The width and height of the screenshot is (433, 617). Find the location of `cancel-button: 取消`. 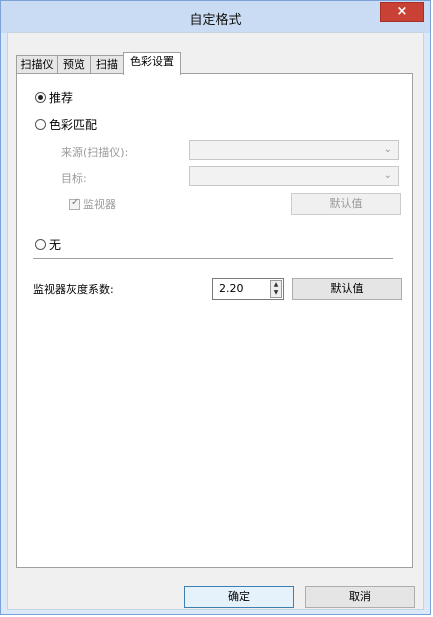

cancel-button: 取消 is located at coordinates (360, 597).